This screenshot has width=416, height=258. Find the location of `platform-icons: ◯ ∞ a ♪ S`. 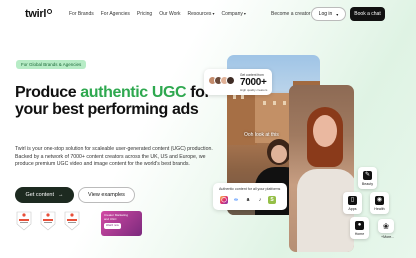

platform-icons: ◯ ∞ a ♪ S is located at coordinates (248, 200).